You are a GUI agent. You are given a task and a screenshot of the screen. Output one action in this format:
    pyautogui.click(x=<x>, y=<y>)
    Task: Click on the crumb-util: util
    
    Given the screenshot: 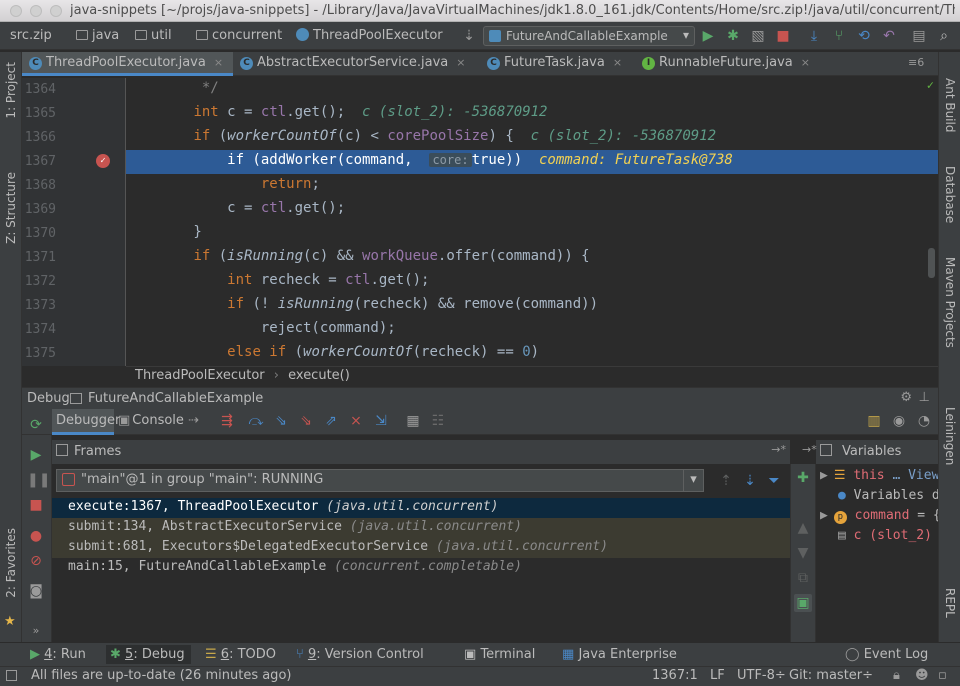 What is the action you would take?
    pyautogui.click(x=153, y=35)
    